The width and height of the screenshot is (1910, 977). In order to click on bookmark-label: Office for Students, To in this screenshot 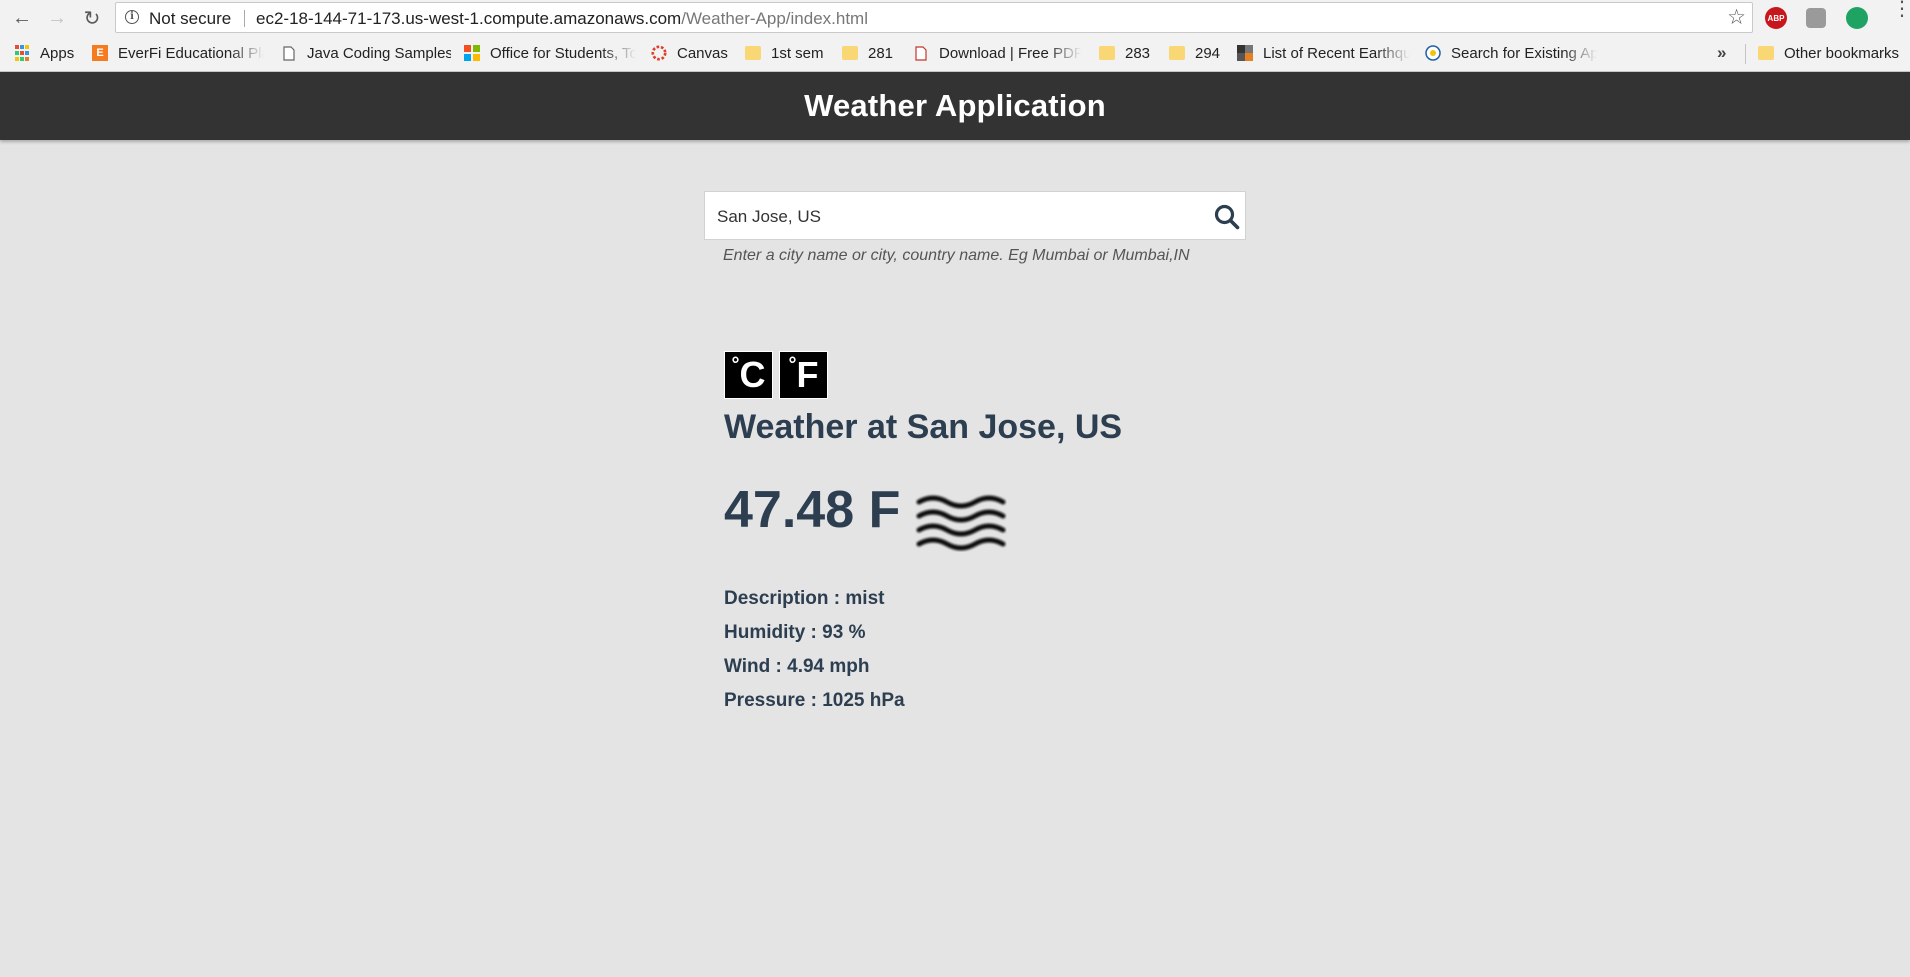, I will do `click(563, 53)`.